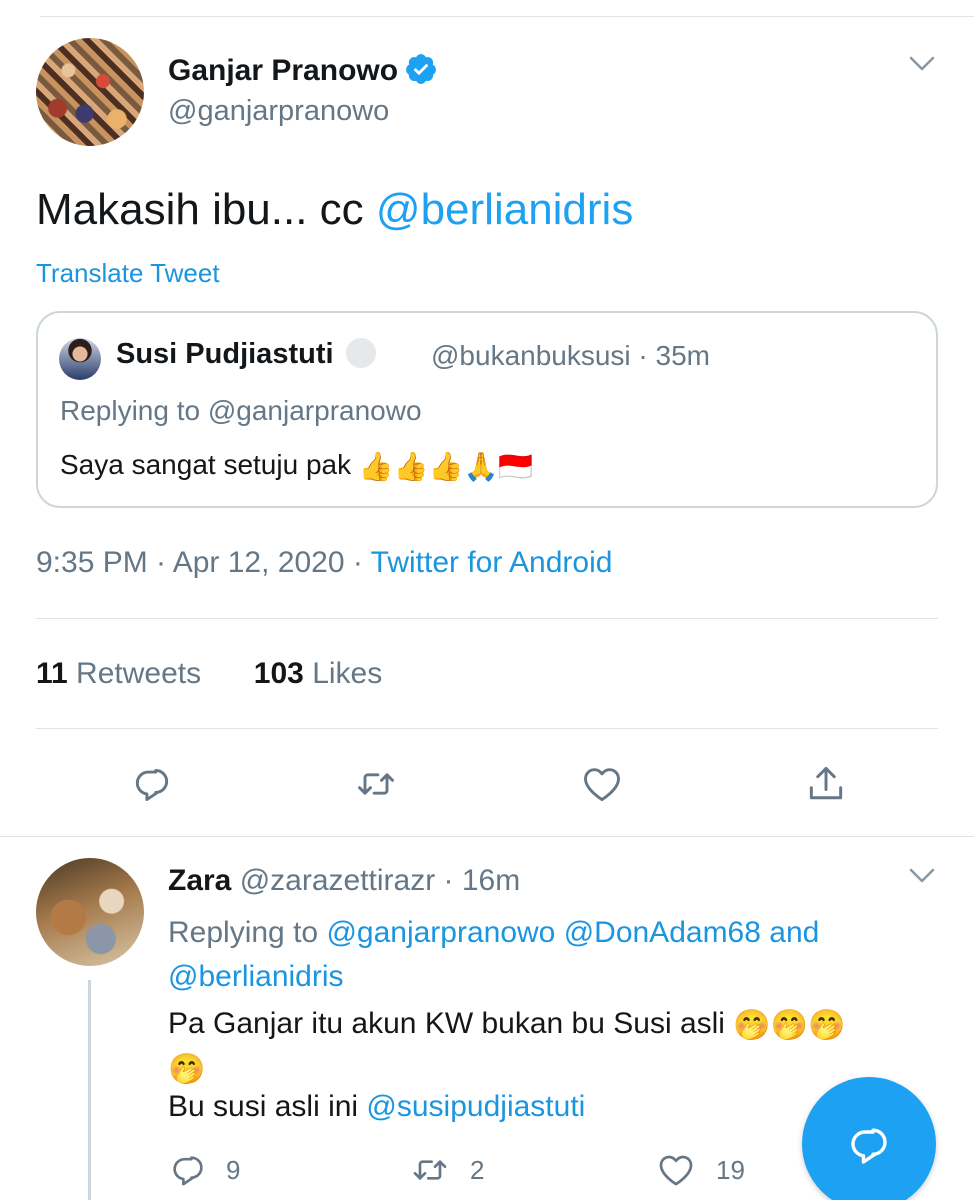 This screenshot has height=1200, width=974. What do you see at coordinates (421, 69) in the screenshot?
I see `verified-badge-icon` at bounding box center [421, 69].